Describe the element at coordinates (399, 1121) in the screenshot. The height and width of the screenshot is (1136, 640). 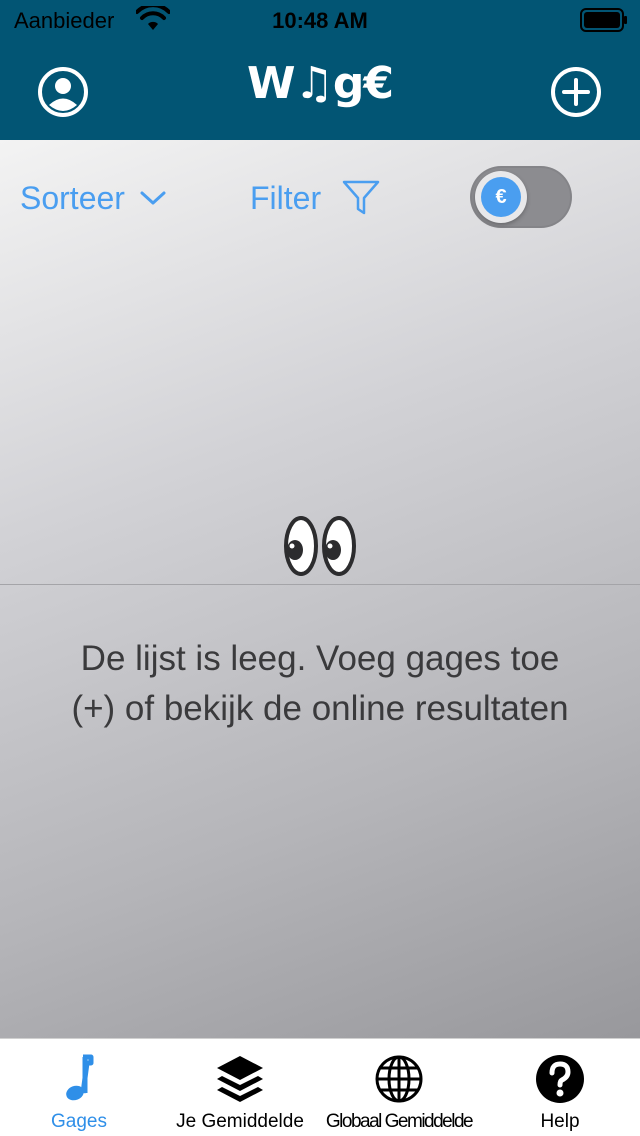
I see `tab-globaal-gemiddelde-label: Globaal Gemiddelde` at that location.